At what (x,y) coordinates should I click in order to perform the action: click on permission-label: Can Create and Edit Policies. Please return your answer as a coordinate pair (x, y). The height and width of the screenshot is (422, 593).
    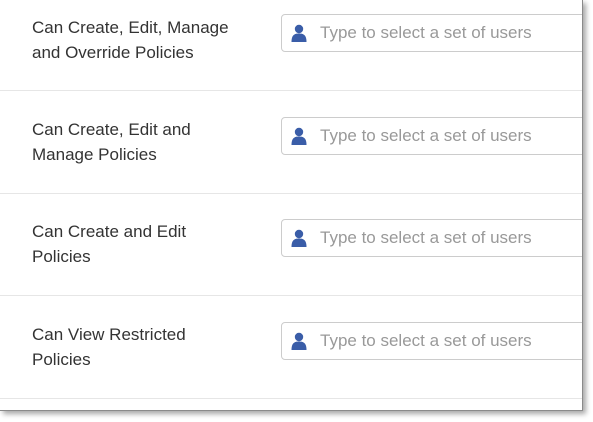
    Looking at the image, I should click on (109, 244).